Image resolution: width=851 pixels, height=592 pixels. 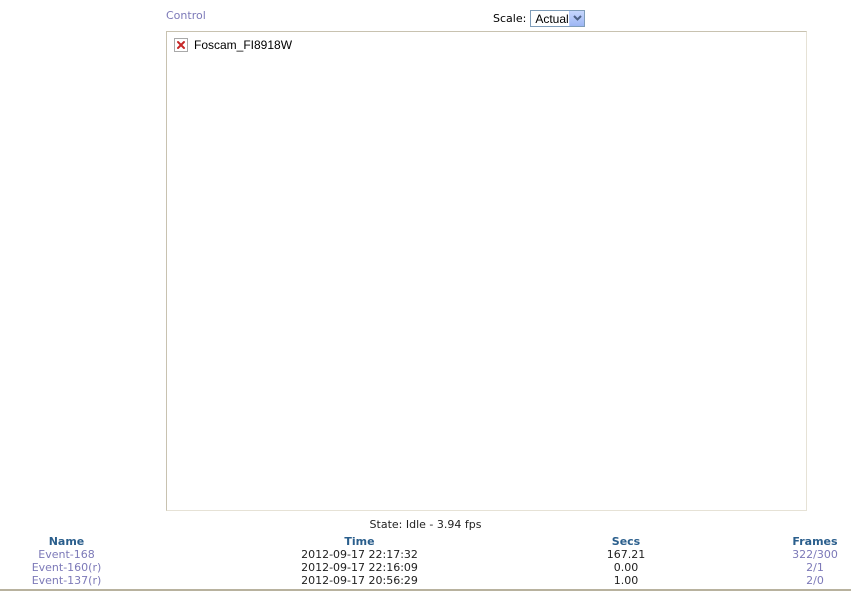 I want to click on event-frames-link: 2/1, so click(x=815, y=567).